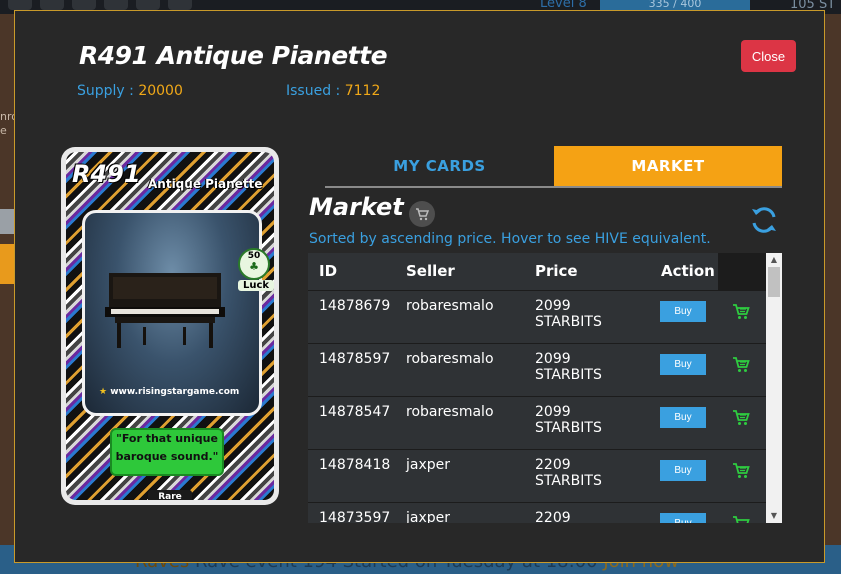 This screenshot has height=574, width=841. Describe the element at coordinates (160, 91) in the screenshot. I see `supply-value: 20000` at that location.